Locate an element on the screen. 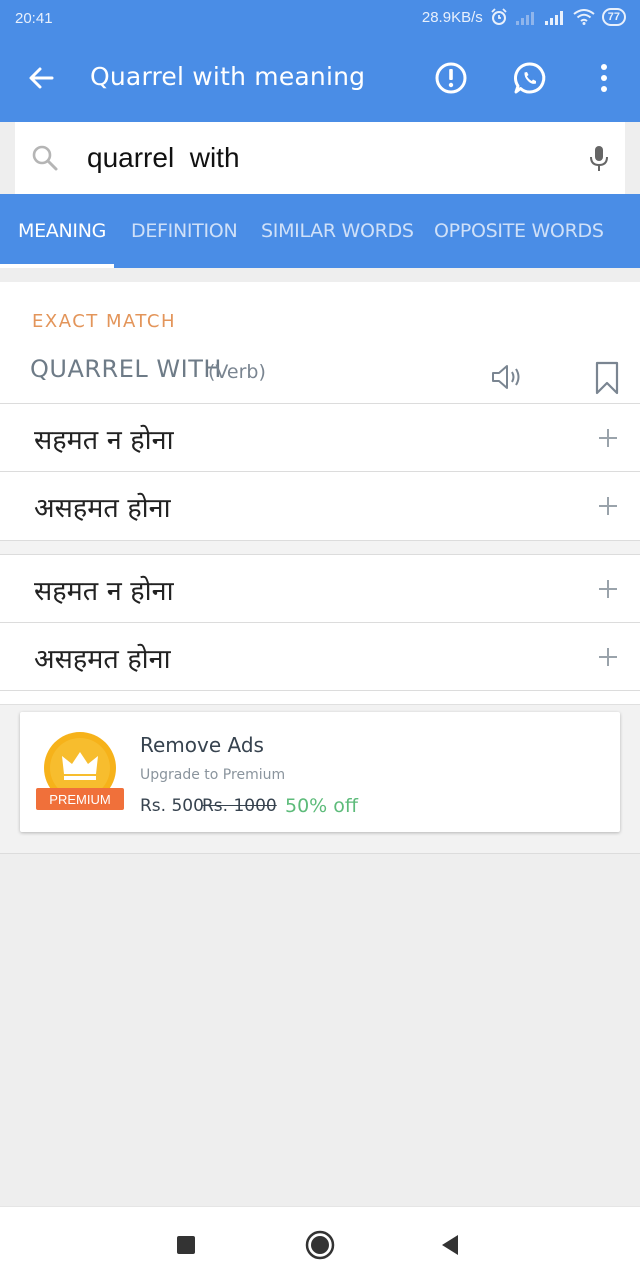  ad-old-price: Rs. 1000 is located at coordinates (239, 806).